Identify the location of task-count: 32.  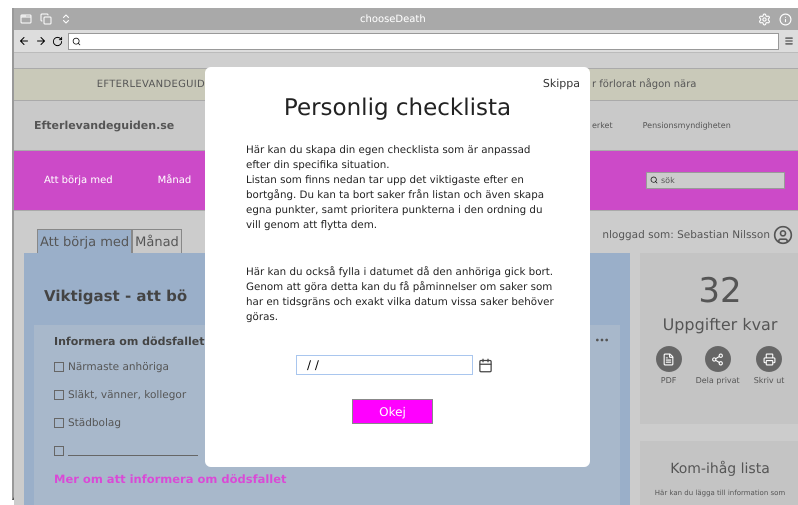
(720, 291).